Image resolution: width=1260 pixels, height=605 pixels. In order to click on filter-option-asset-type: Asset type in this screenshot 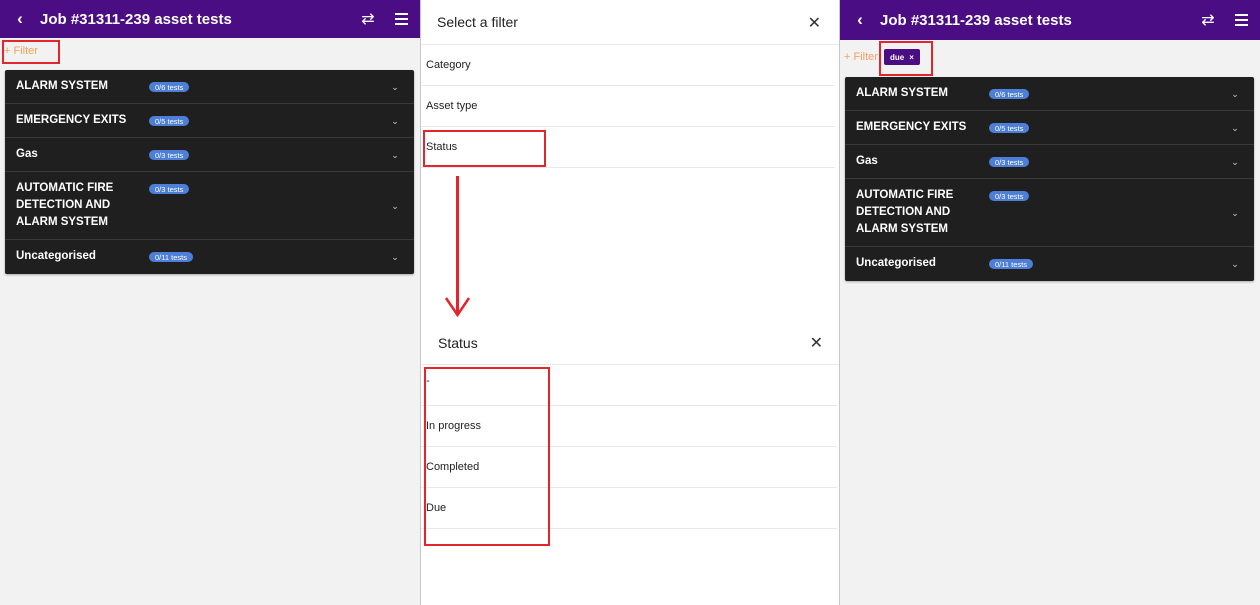, I will do `click(628, 106)`.